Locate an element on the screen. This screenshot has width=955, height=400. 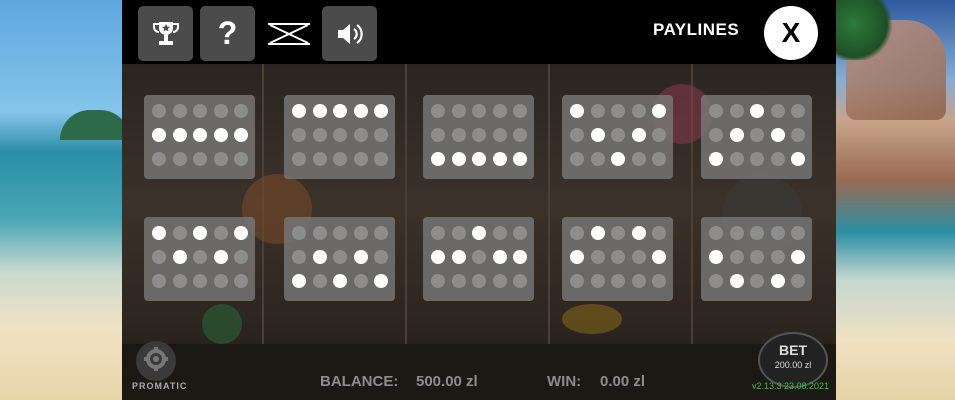
balance-value: 500.00 zl is located at coordinates (447, 381).